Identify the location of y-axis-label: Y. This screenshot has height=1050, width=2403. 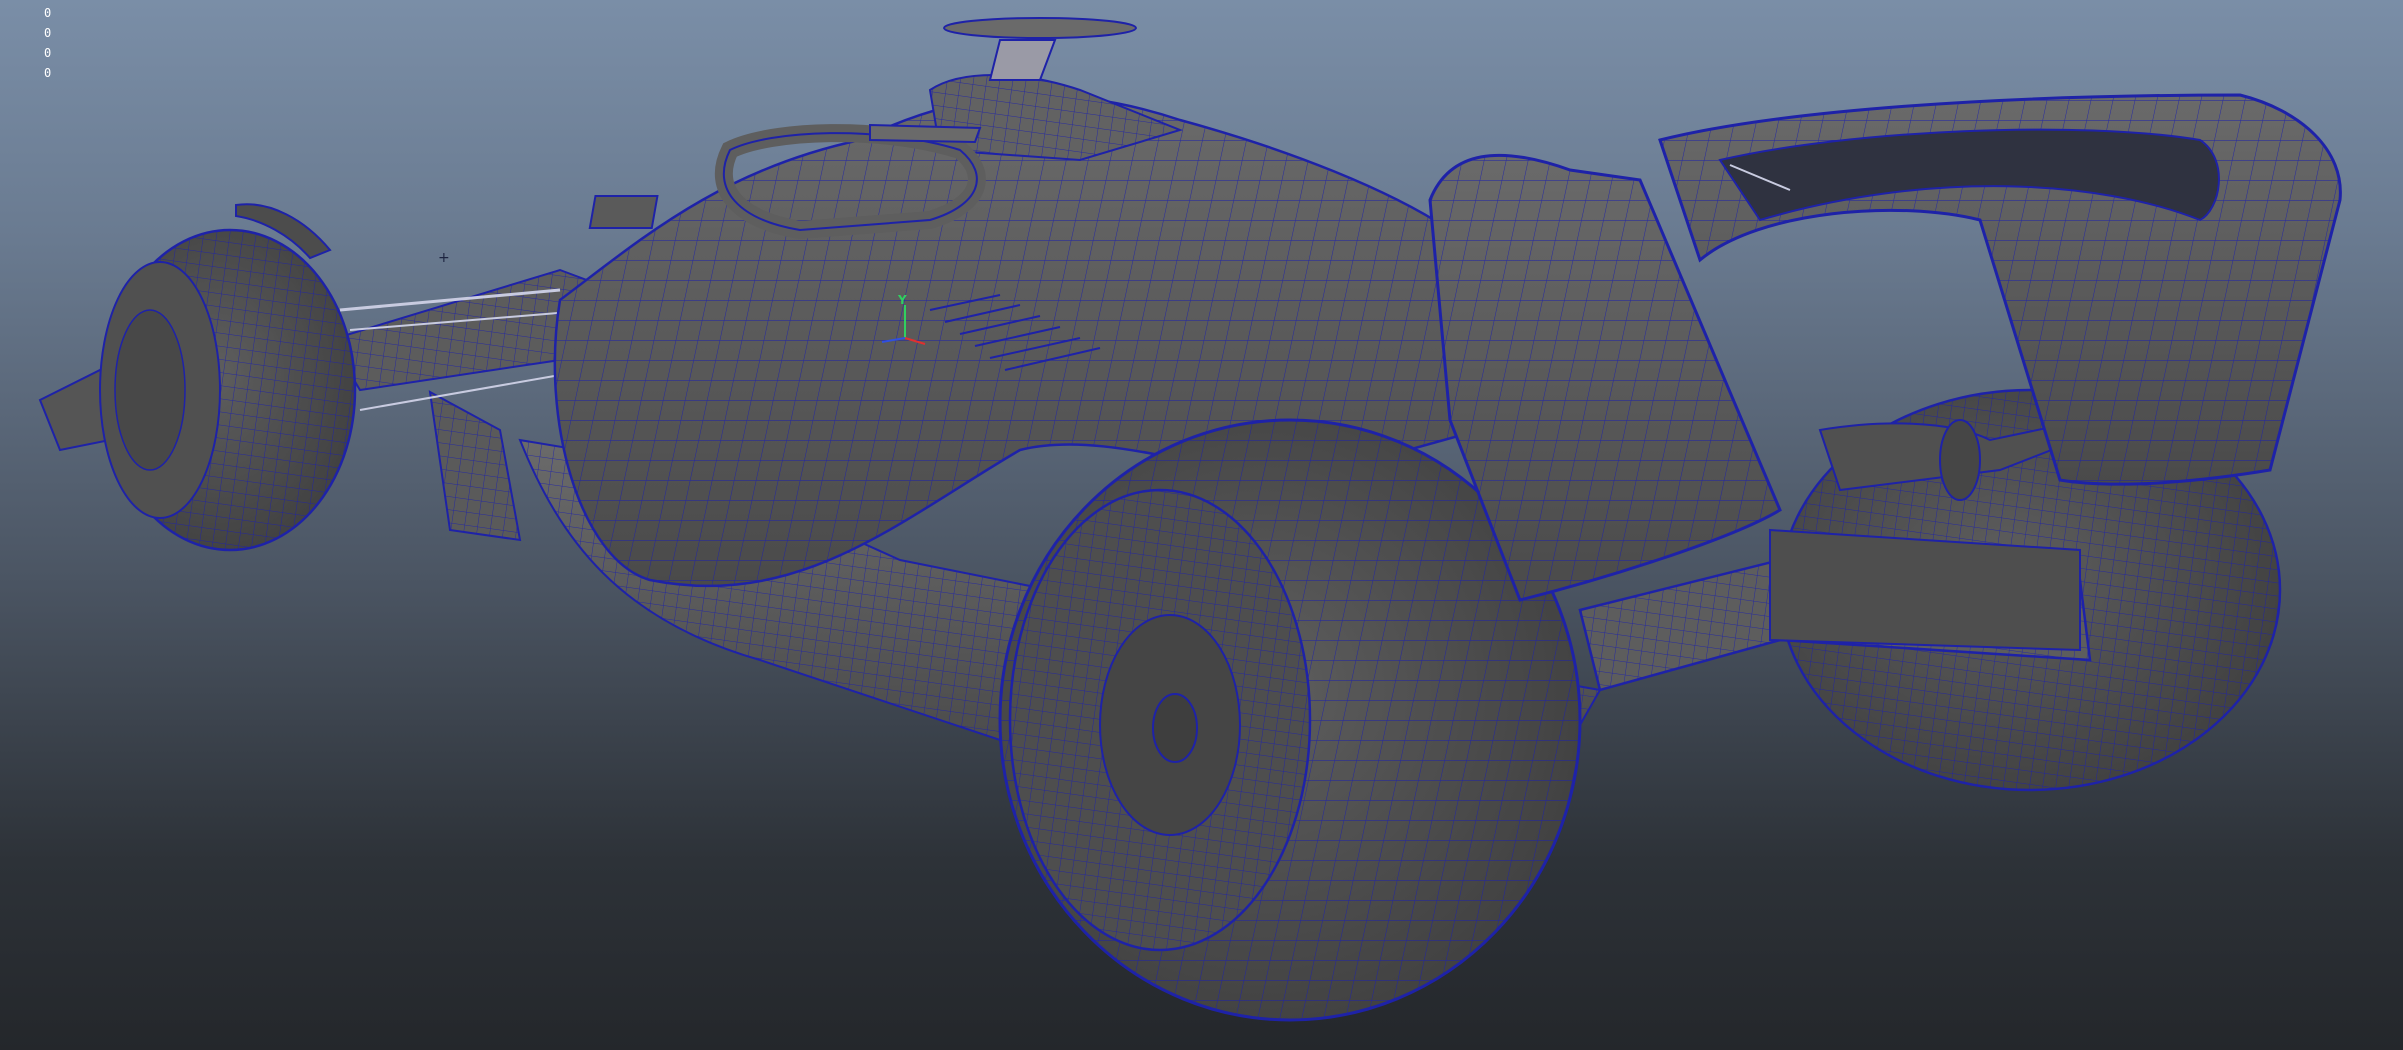
(902, 300).